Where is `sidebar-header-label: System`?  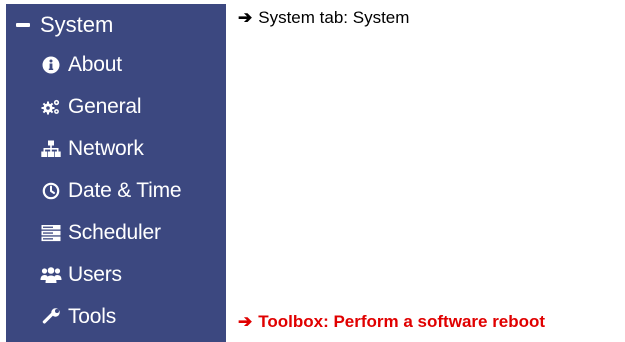
sidebar-header-label: System is located at coordinates (77, 24).